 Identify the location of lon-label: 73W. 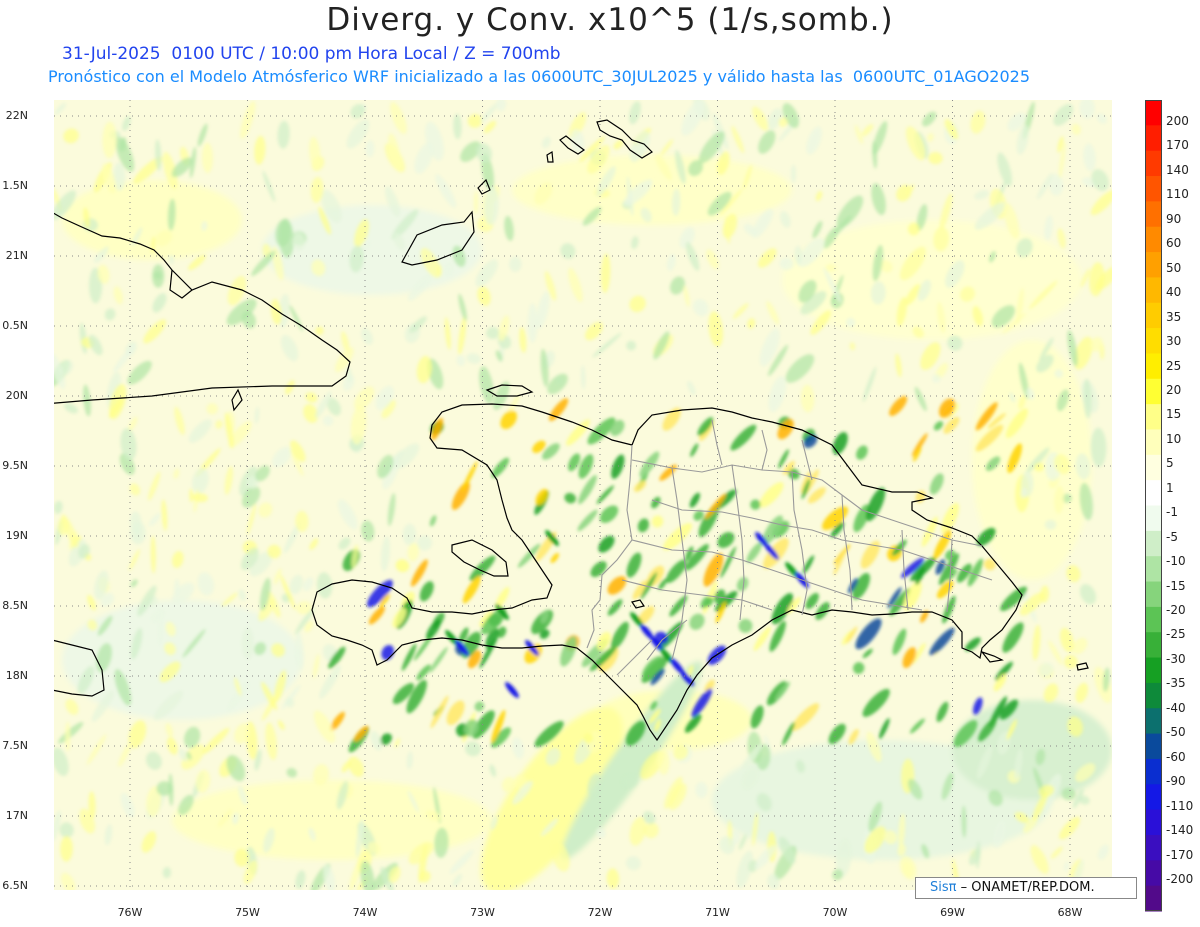
(482, 912).